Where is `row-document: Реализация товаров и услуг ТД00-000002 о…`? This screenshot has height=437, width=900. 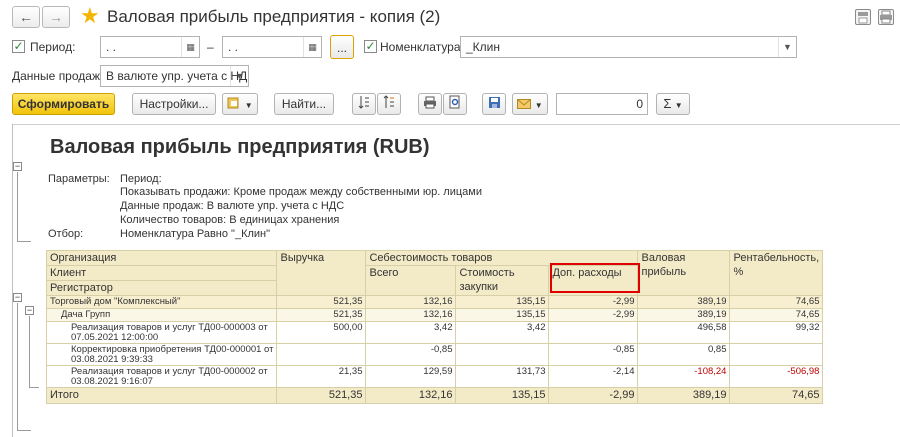 row-document: Реализация товаров и услуг ТД00-000002 о… is located at coordinates (161, 376).